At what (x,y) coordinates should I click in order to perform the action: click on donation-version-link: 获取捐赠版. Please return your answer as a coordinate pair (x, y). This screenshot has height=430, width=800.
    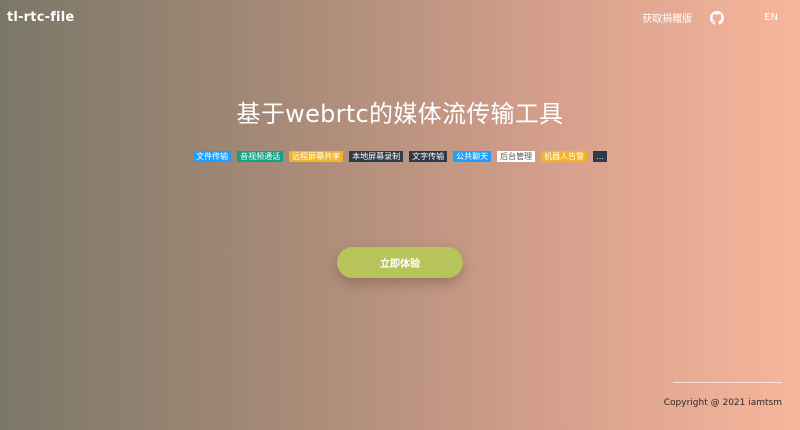
    Looking at the image, I should click on (667, 17).